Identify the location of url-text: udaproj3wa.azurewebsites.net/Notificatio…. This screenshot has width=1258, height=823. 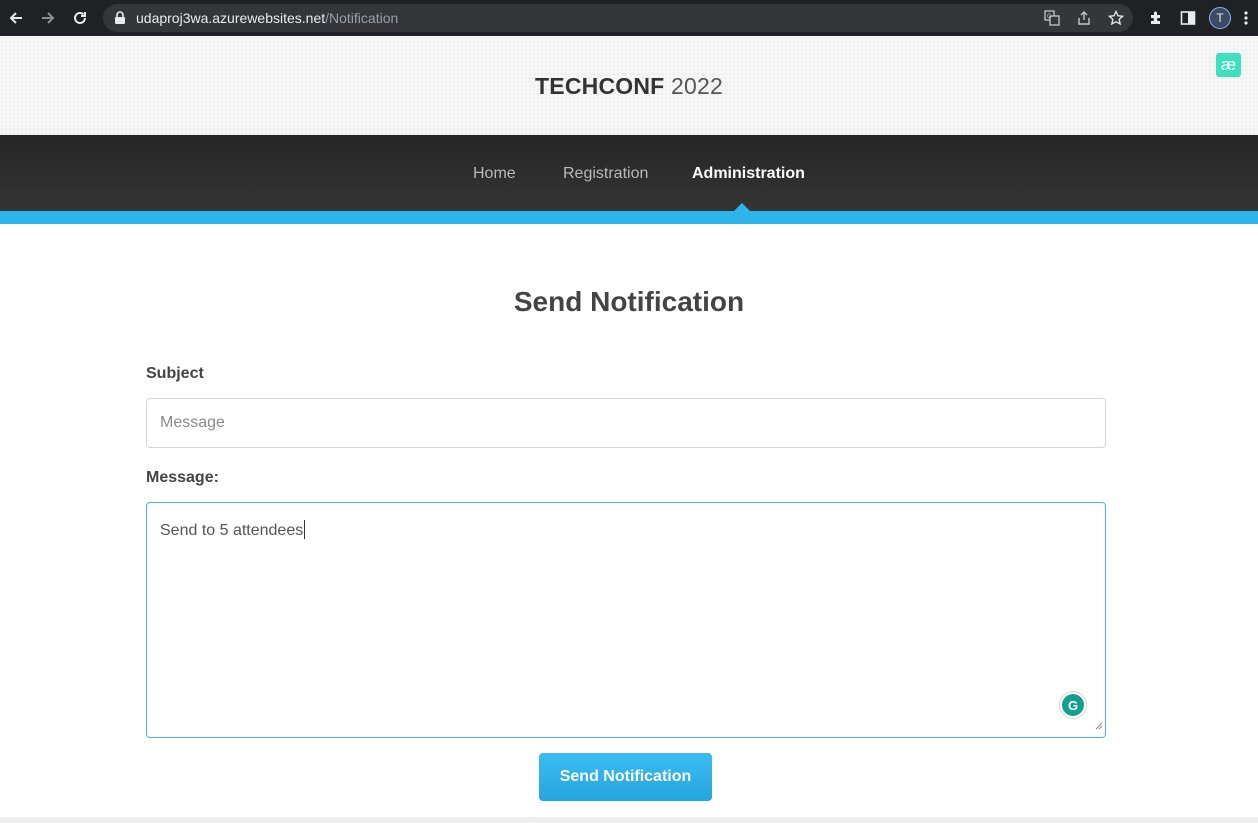
(267, 18).